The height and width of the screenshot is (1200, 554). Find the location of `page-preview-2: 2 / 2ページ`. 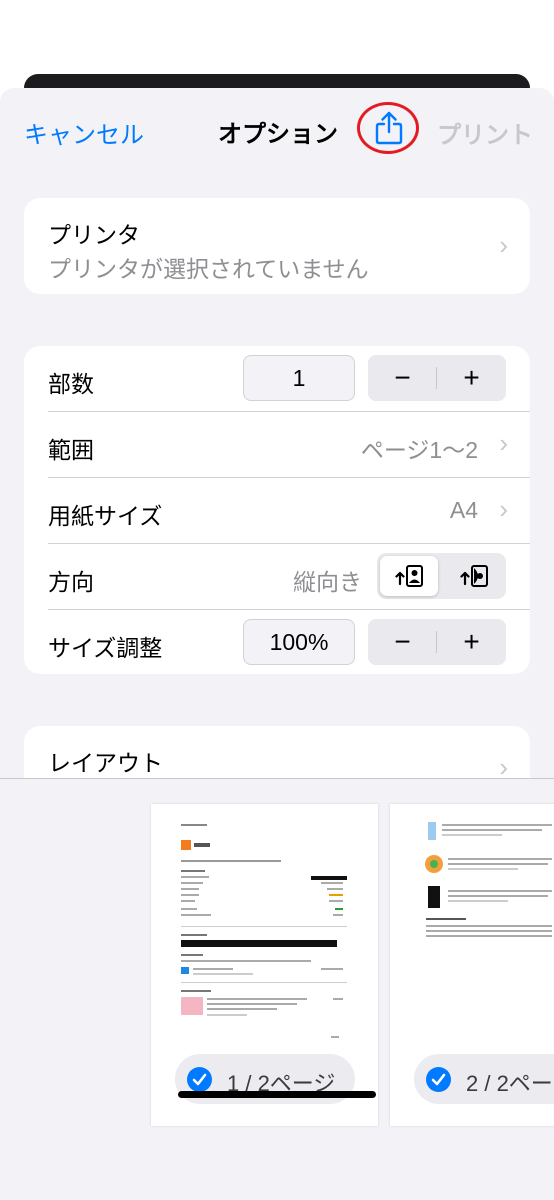

page-preview-2: 2 / 2ページ is located at coordinates (472, 965).